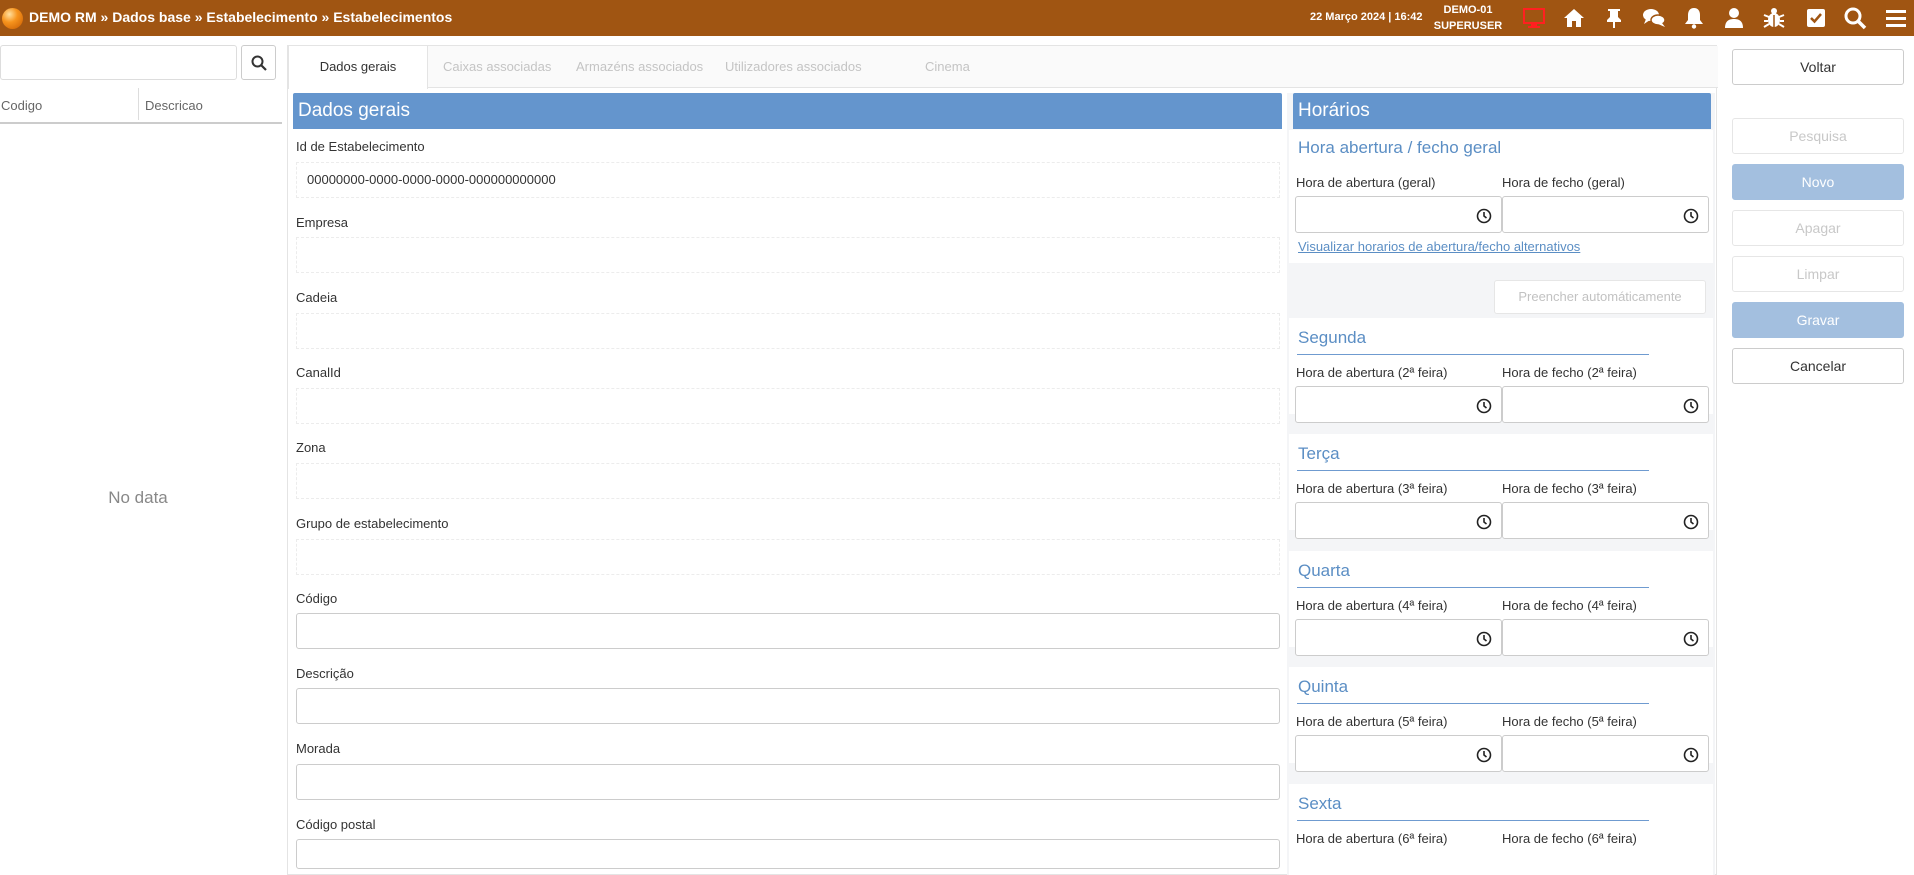 The height and width of the screenshot is (875, 1914). Describe the element at coordinates (318, 372) in the screenshot. I see `canal-label: CanalId` at that location.